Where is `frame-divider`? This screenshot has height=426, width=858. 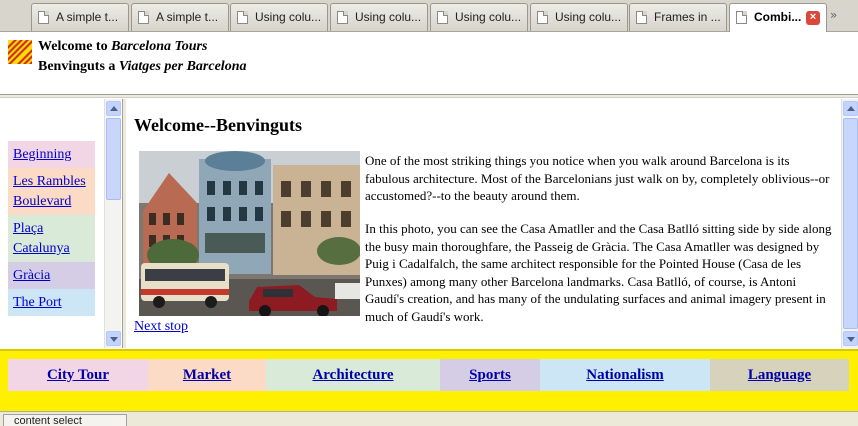
frame-divider is located at coordinates (429, 96).